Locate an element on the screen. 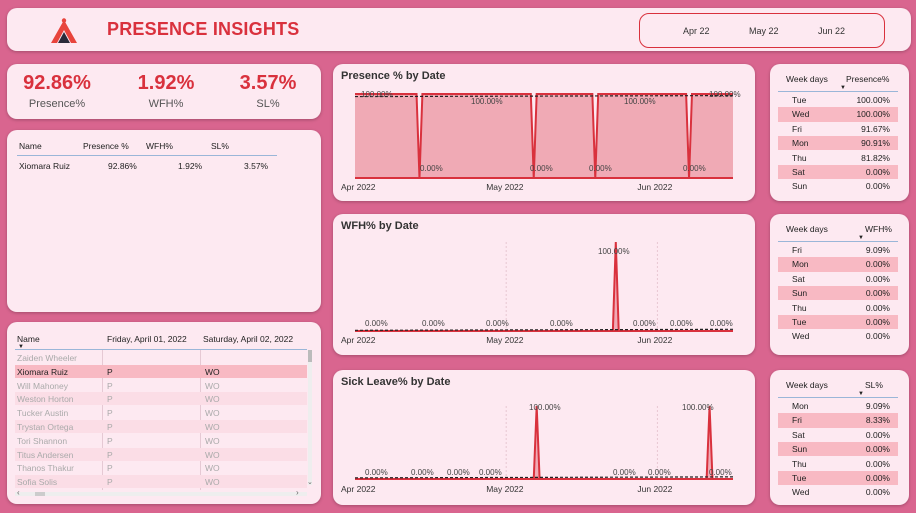 The width and height of the screenshot is (916, 513). table-row: Weston Horton P WO is located at coordinates (161, 399).